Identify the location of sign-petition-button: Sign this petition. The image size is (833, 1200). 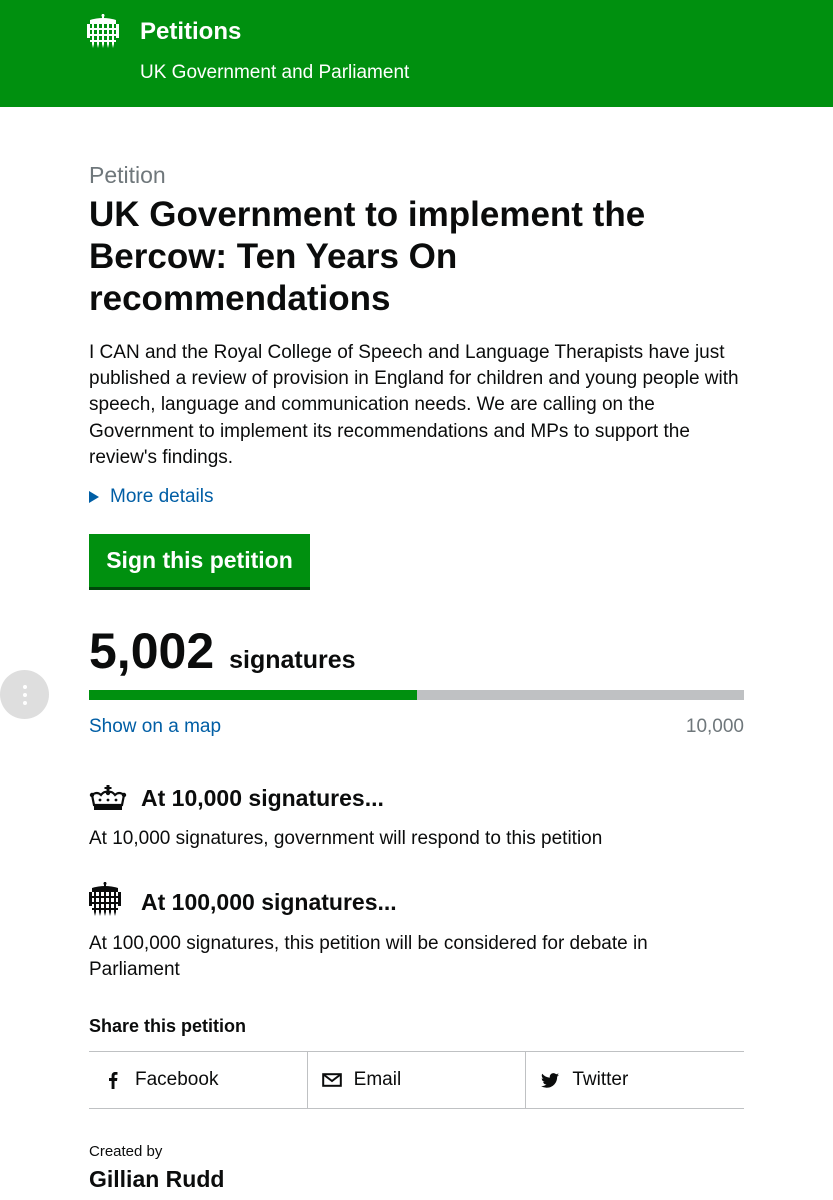
(199, 560).